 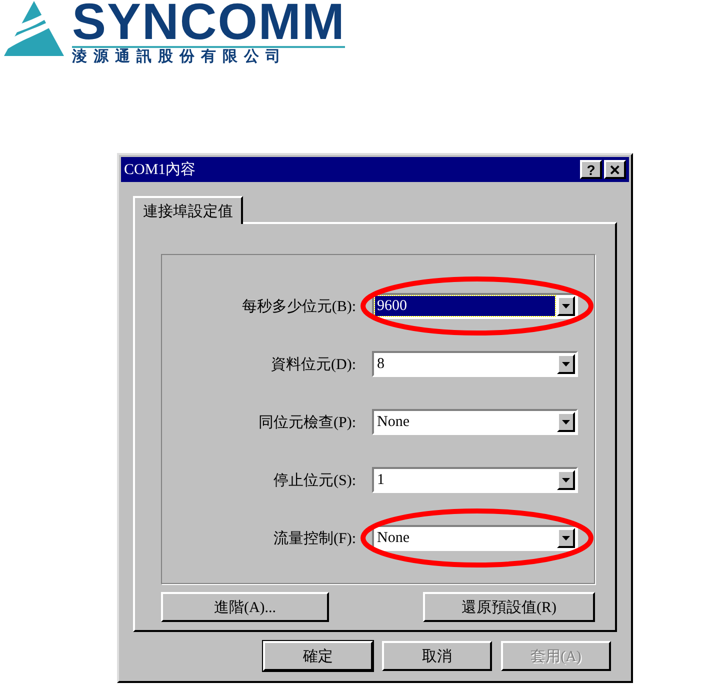 I want to click on restore-defaults-button: 還原預設值(R), so click(x=509, y=607).